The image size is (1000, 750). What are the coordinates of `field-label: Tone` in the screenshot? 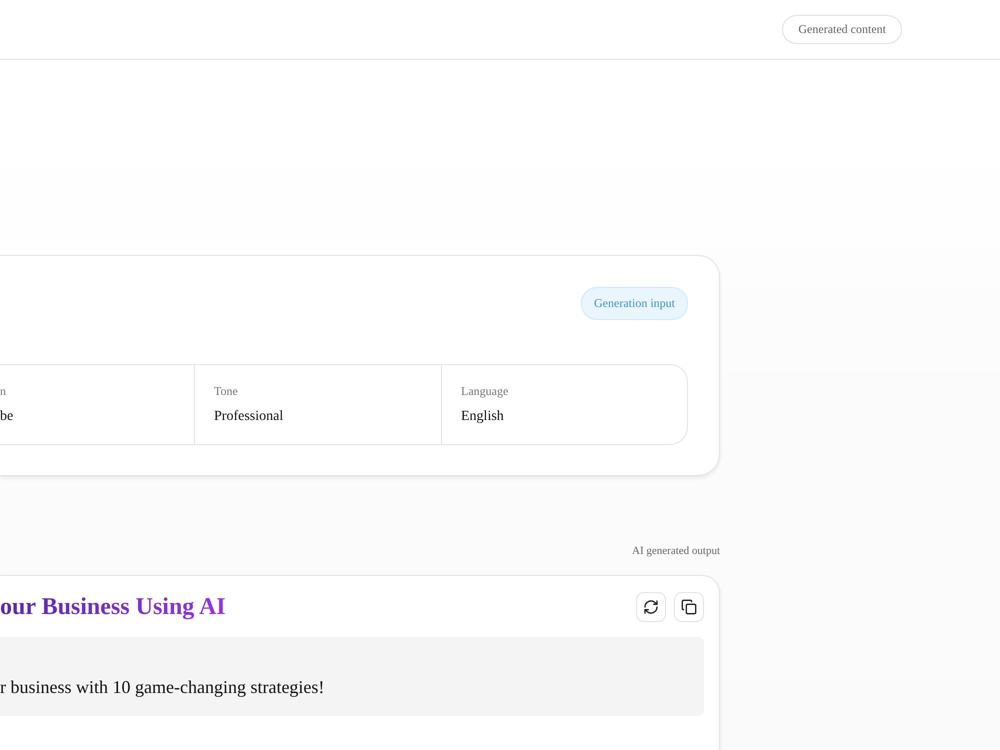 It's located at (226, 391).